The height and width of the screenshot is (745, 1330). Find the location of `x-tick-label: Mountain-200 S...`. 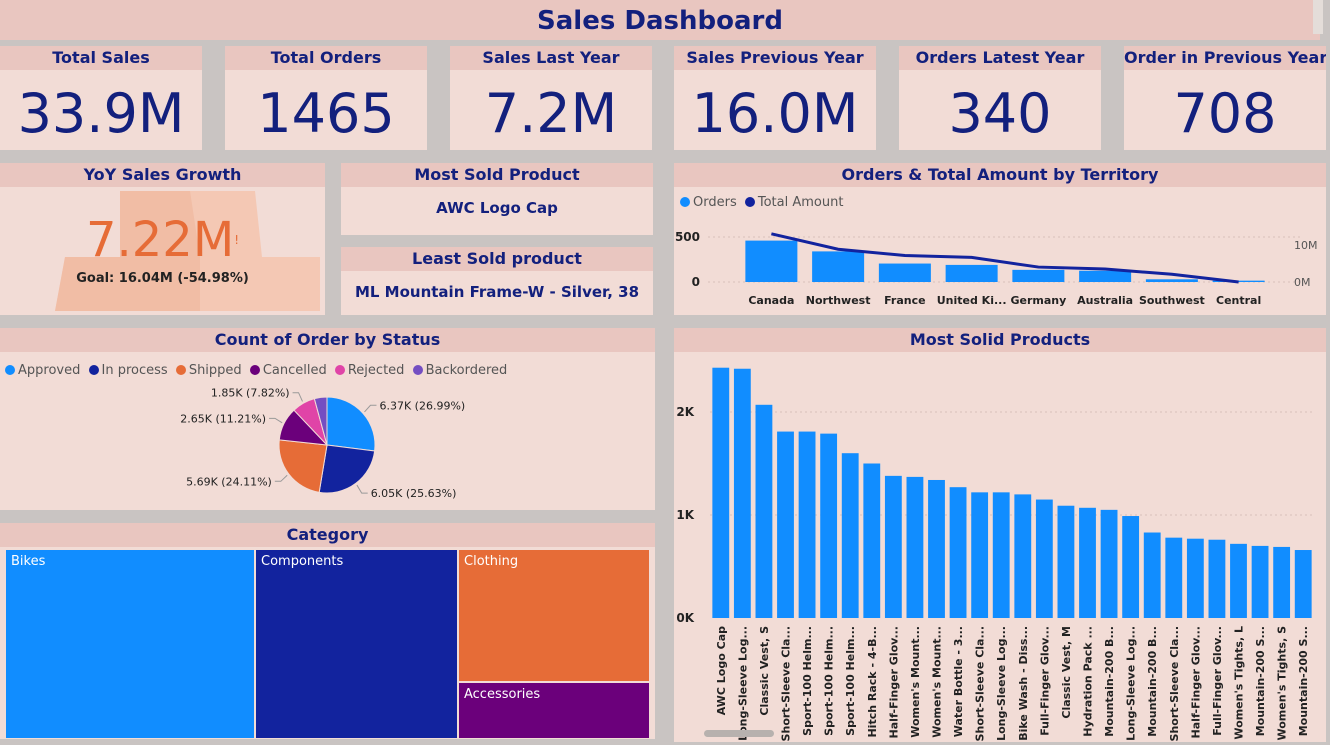

x-tick-label: Mountain-200 S... is located at coordinates (1303, 681).